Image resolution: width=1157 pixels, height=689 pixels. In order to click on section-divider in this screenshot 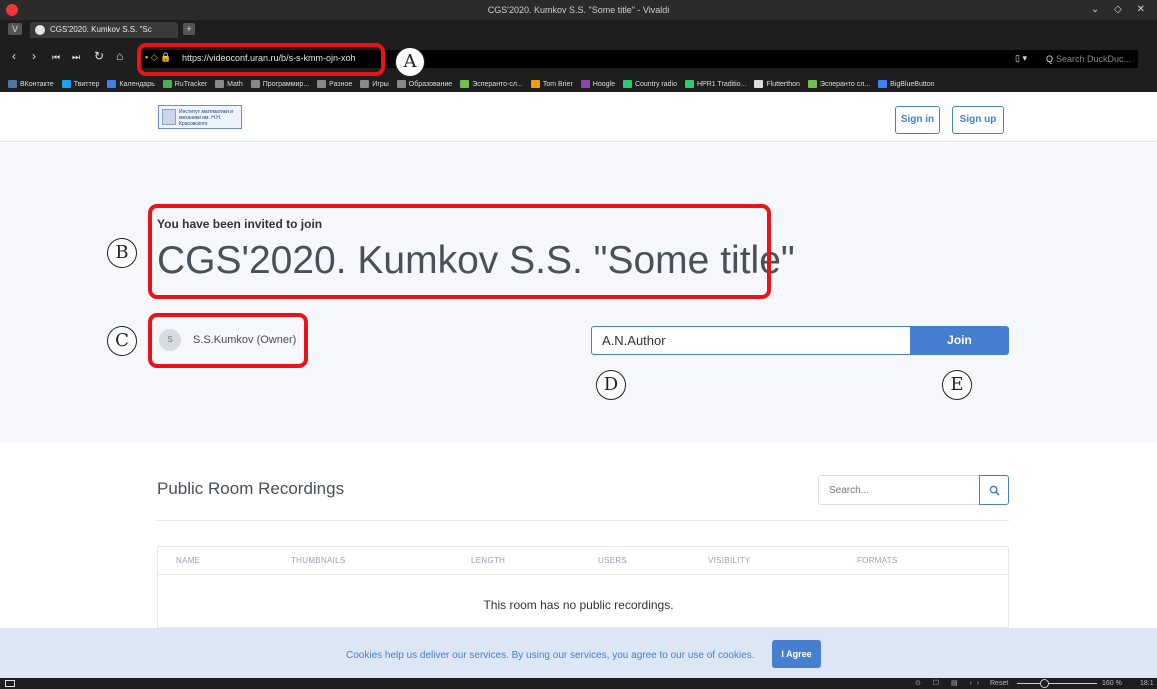, I will do `click(583, 520)`.